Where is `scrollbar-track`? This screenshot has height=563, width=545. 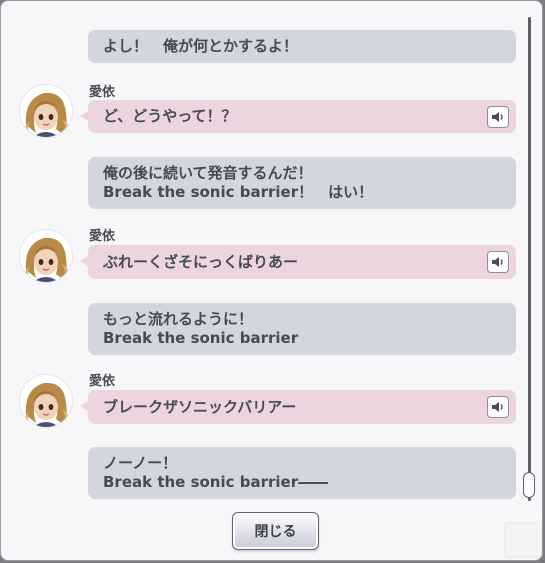
scrollbar-track is located at coordinates (529, 259).